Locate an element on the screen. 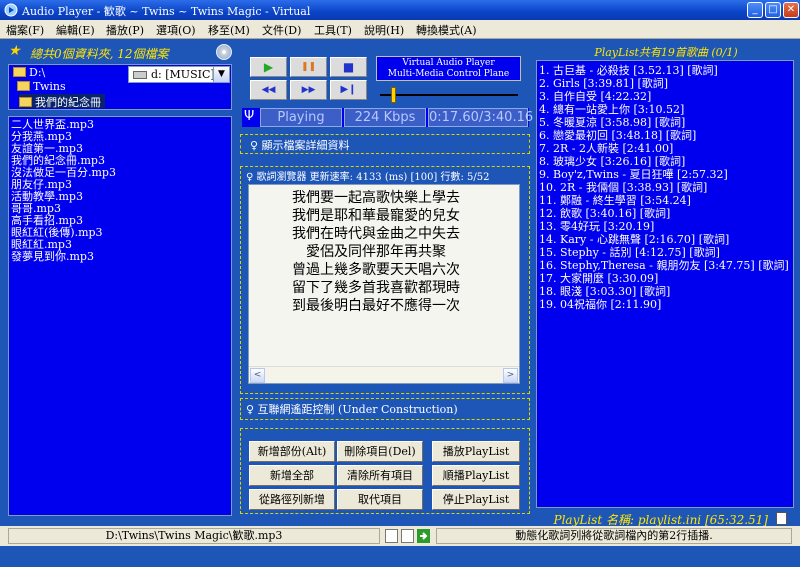  menu-convert-mode: 轉換模式(A) is located at coordinates (446, 30).